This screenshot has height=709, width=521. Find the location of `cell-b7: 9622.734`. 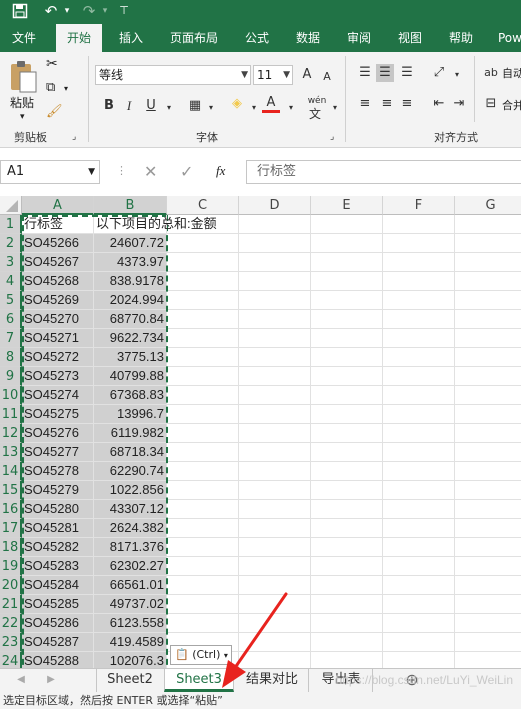

cell-b7: 9622.734 is located at coordinates (130, 338).